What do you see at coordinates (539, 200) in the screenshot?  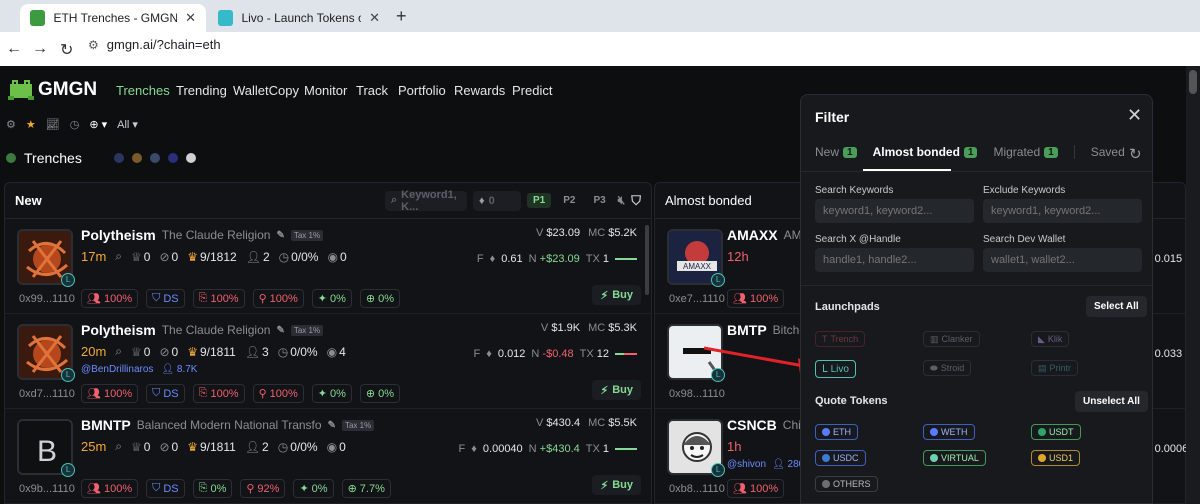 I see `preset-p1: P1` at bounding box center [539, 200].